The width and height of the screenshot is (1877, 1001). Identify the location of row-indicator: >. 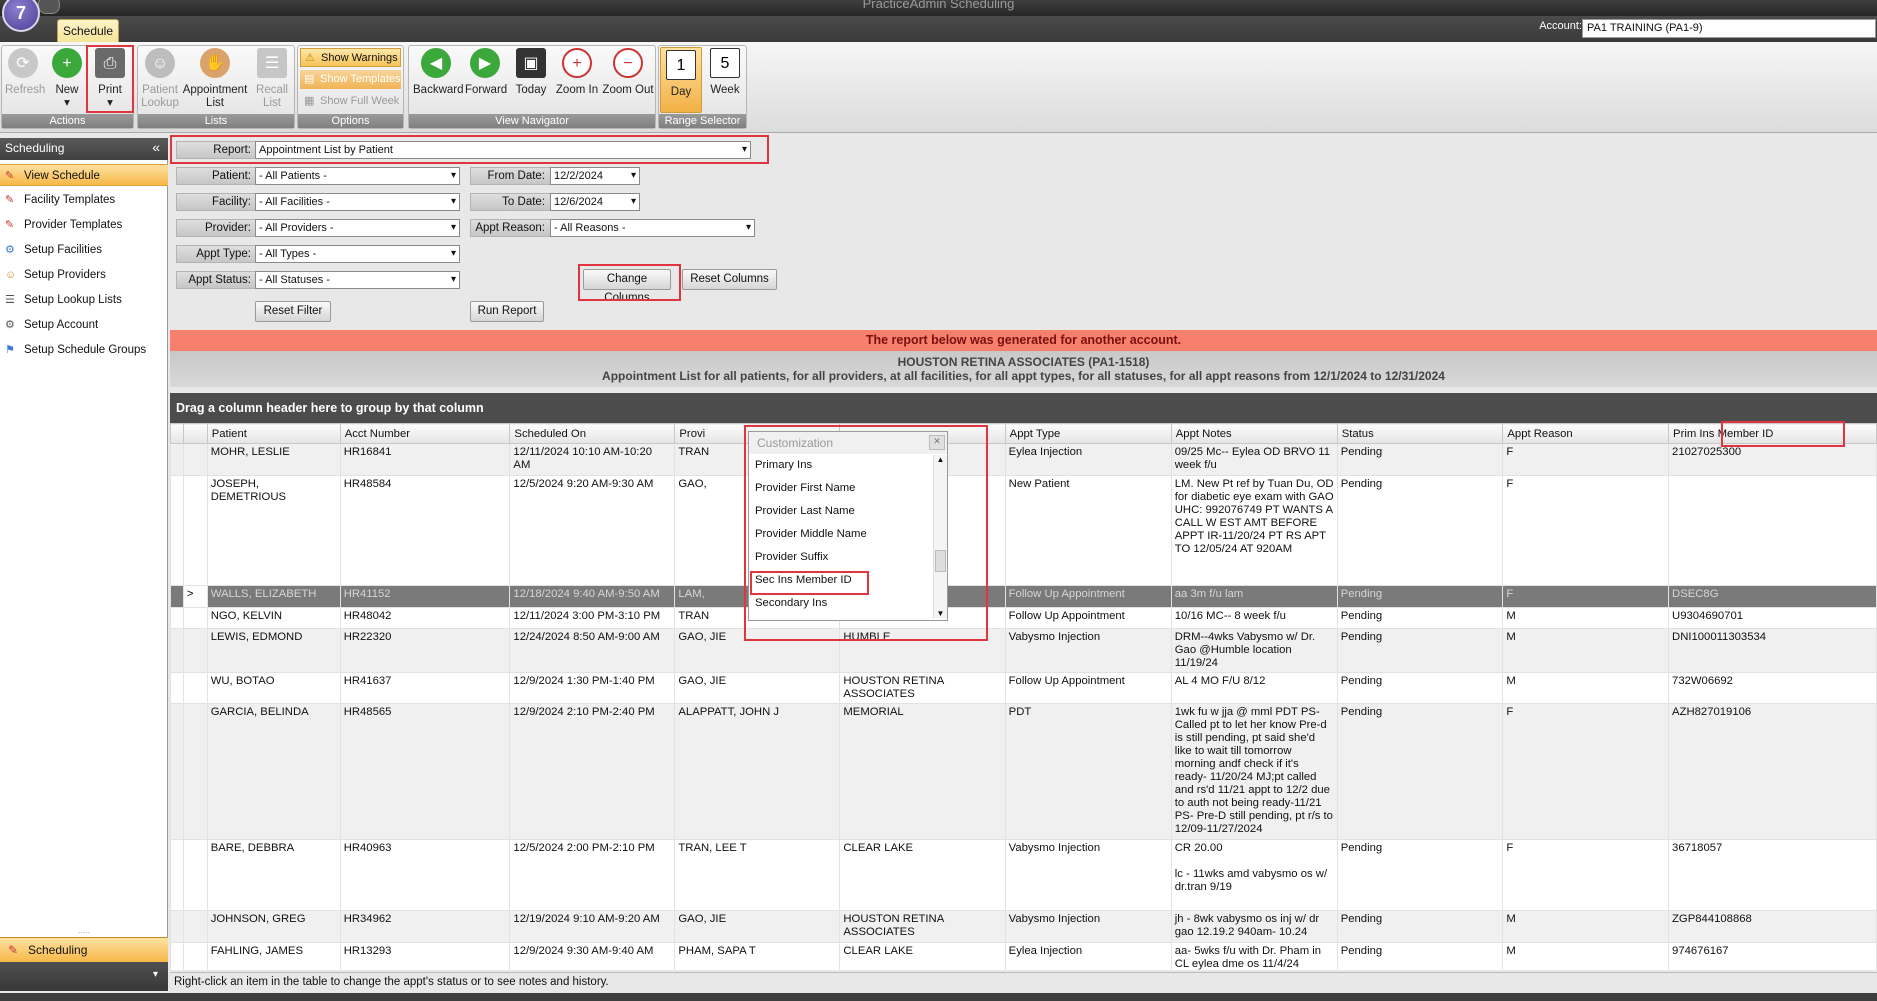
(195, 596).